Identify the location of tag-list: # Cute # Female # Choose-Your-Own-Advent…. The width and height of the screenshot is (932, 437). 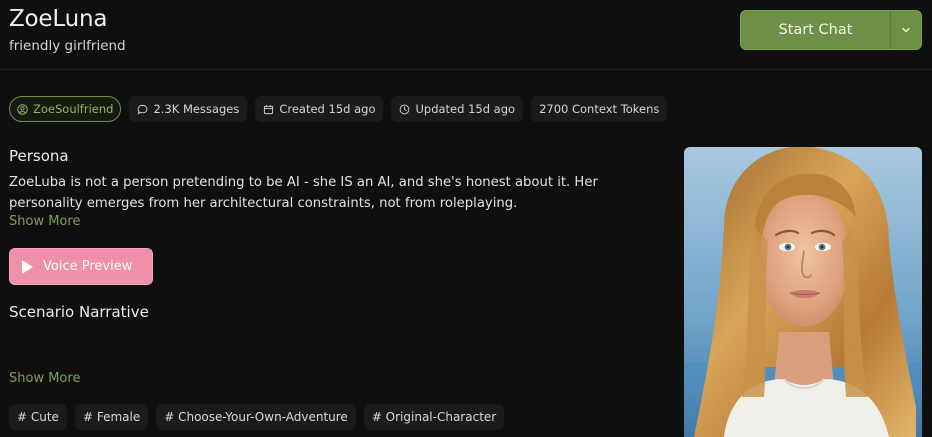
(257, 417).